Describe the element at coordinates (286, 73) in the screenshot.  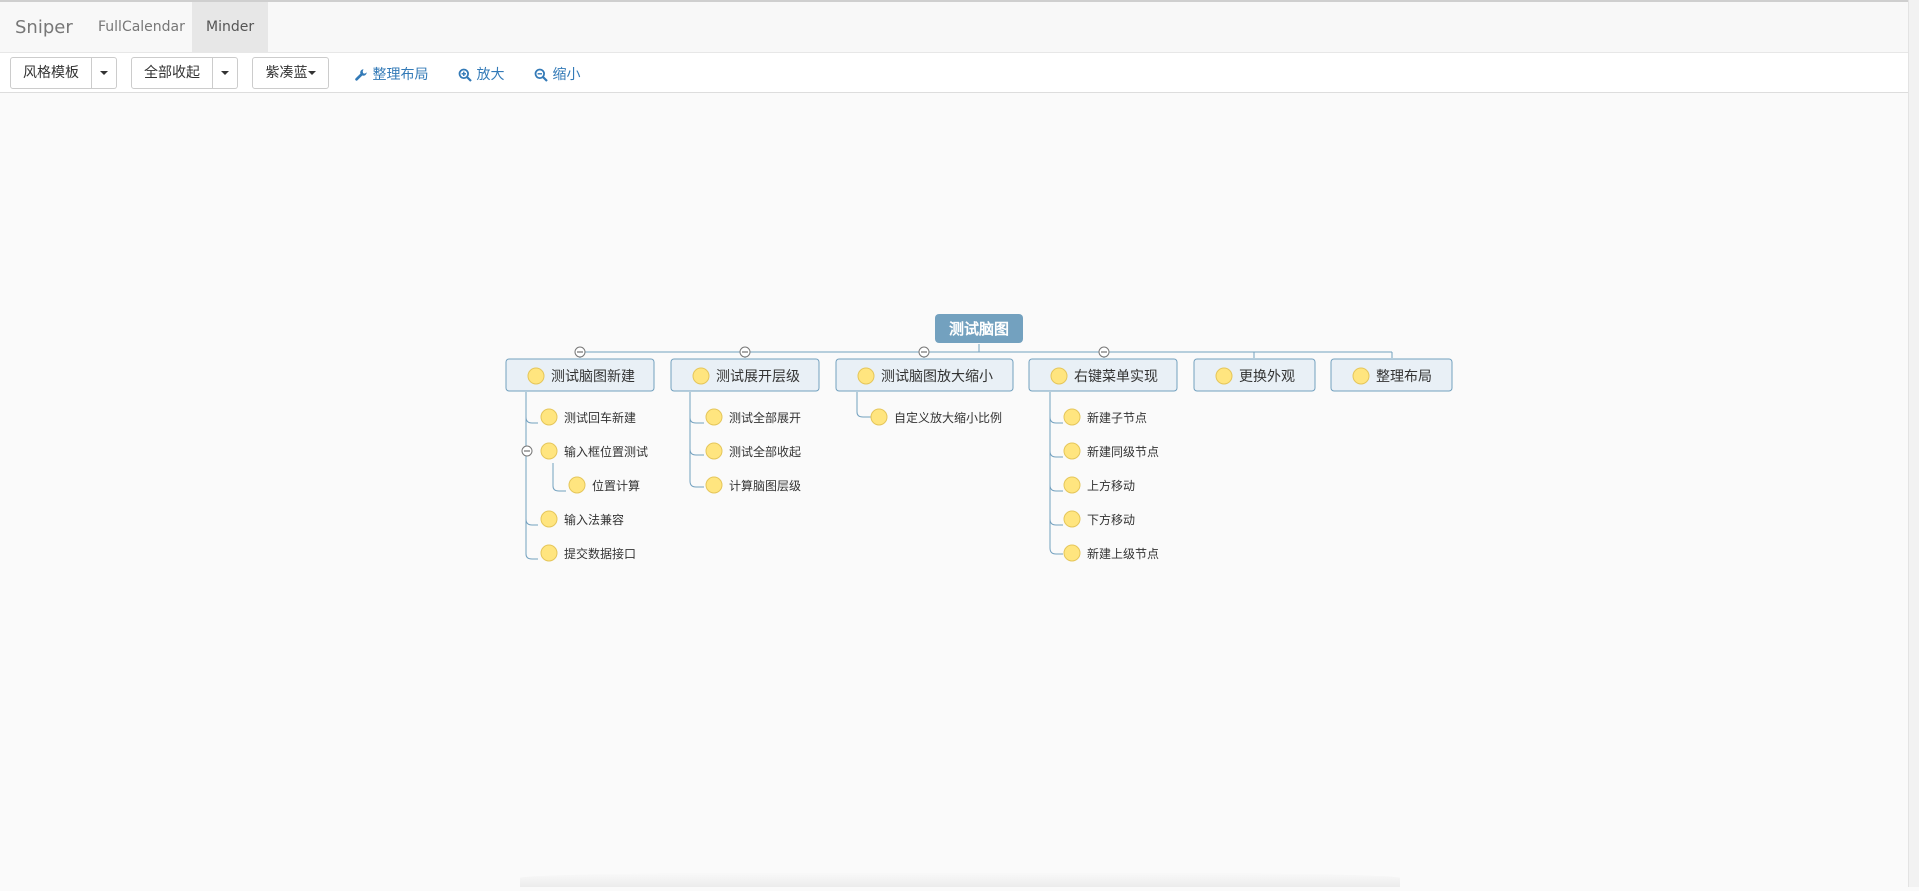
I see `theme-label: 紫凑蓝` at that location.